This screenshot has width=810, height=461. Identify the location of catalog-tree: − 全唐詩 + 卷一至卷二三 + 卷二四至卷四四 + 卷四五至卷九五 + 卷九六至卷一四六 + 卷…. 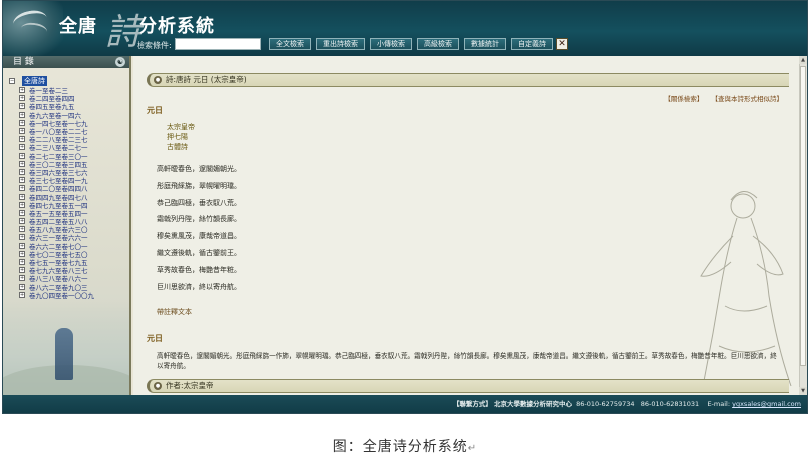
(66, 184).